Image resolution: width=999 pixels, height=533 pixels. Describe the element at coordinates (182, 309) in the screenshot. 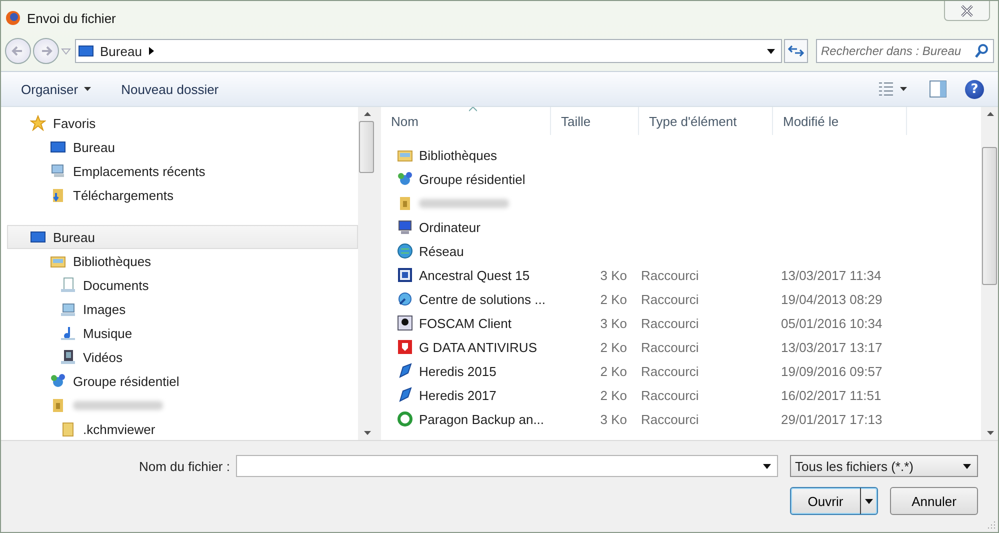

I see `sidebar-item: Images` at that location.